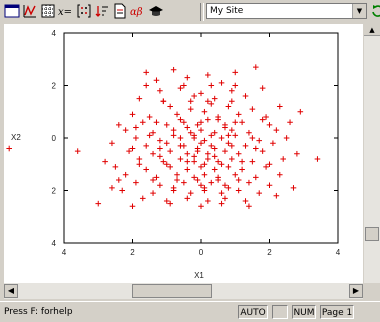 Image resolution: width=380 pixels, height=322 pixels. Describe the element at coordinates (132, 252) in the screenshot. I see `x-tick-label: 2` at that location.